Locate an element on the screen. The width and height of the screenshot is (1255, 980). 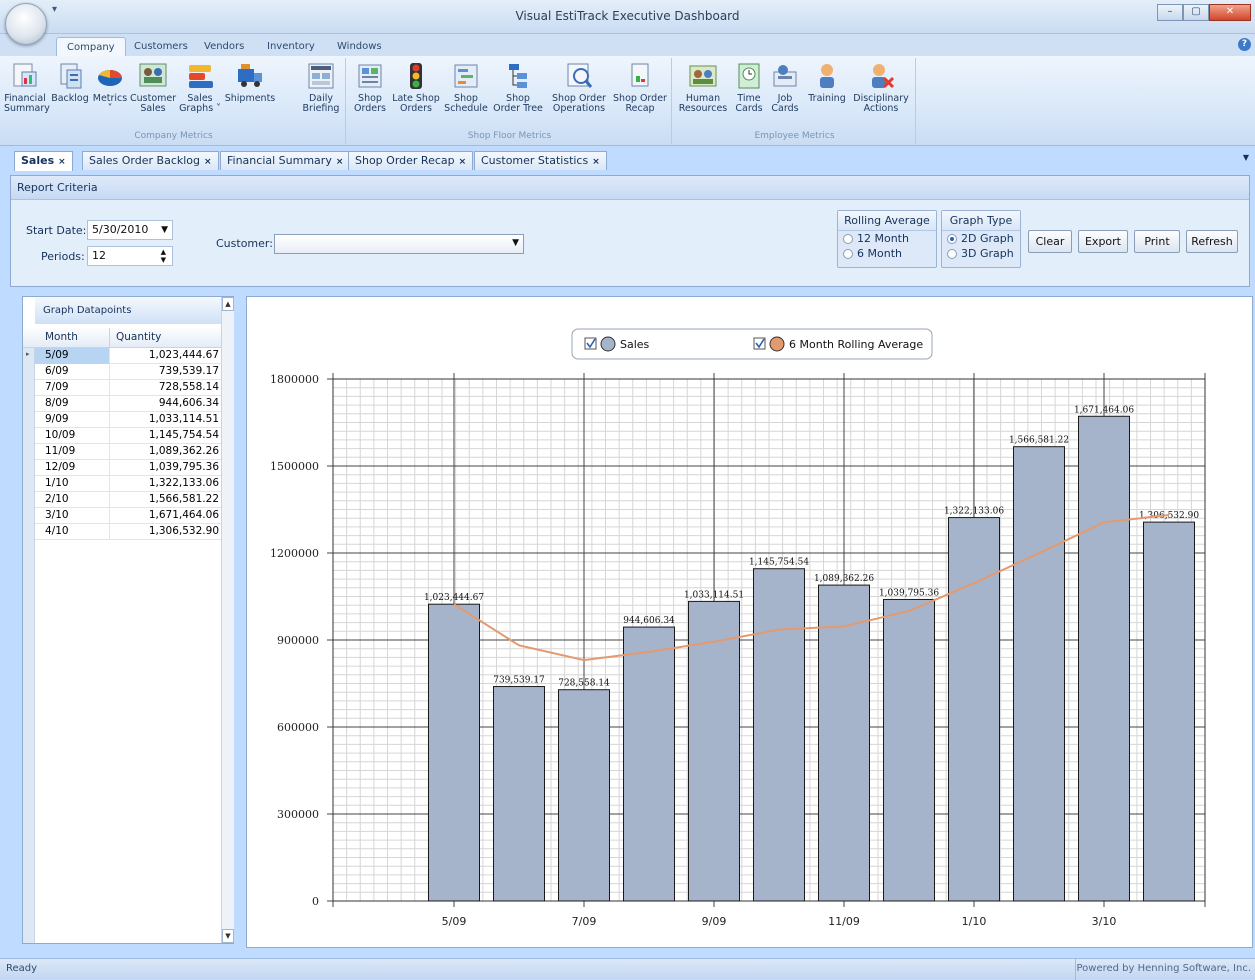
quantity-cell: 1,033,114.51 is located at coordinates (165, 419).